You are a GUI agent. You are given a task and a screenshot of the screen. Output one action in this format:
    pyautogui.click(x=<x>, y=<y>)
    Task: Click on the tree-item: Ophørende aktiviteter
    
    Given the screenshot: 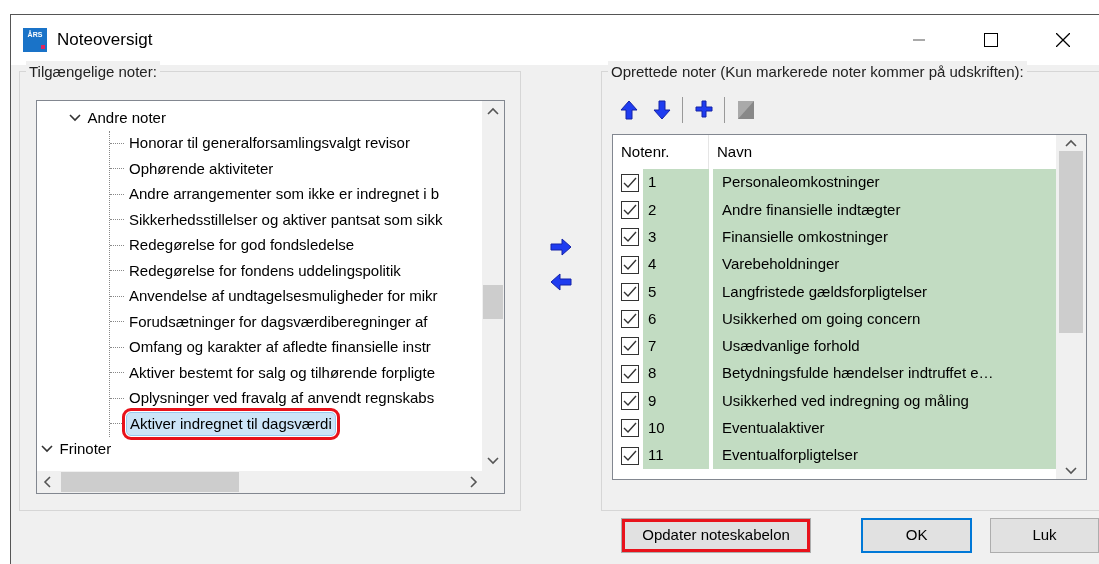 What is the action you would take?
    pyautogui.click(x=201, y=168)
    